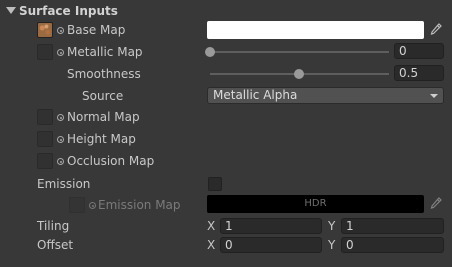 Image resolution: width=452 pixels, height=267 pixels. What do you see at coordinates (55, 245) in the screenshot?
I see `offset-label: Offset` at bounding box center [55, 245].